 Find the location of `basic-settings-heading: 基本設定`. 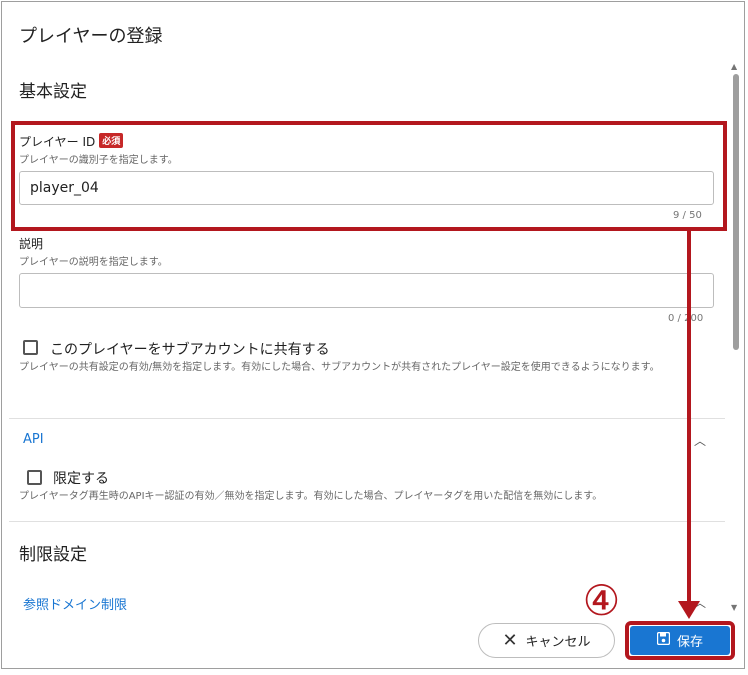

basic-settings-heading: 基本設定 is located at coordinates (53, 92).